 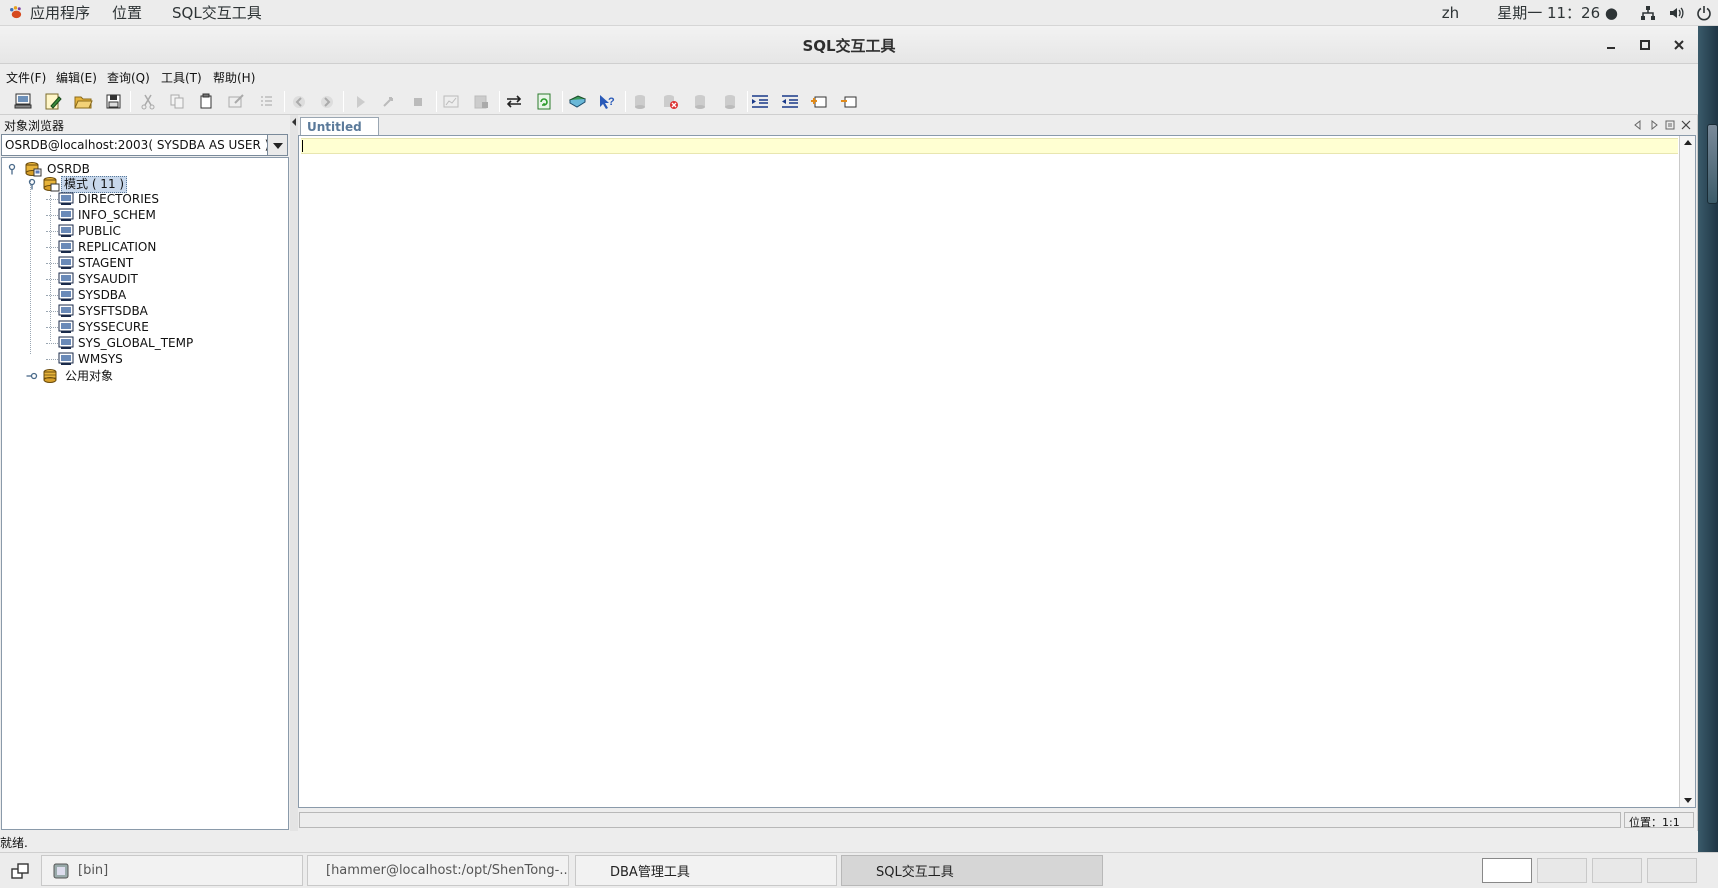 I want to click on refresh-icon, so click(x=544, y=101).